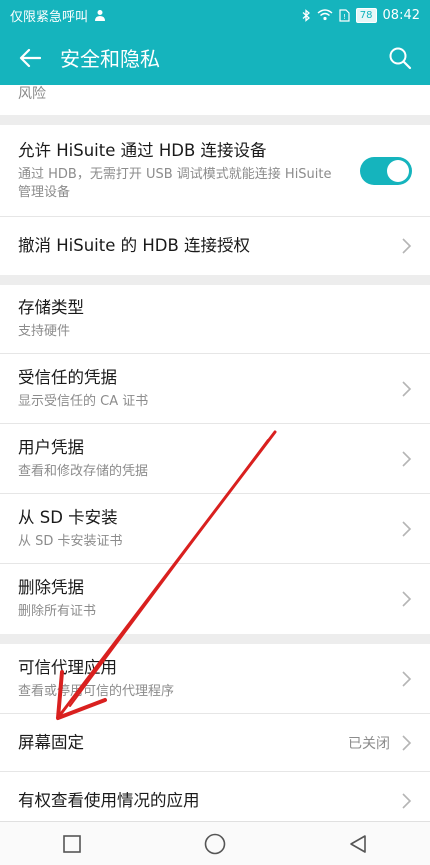  I want to click on setting-subtitle: 支持硬件, so click(44, 331).